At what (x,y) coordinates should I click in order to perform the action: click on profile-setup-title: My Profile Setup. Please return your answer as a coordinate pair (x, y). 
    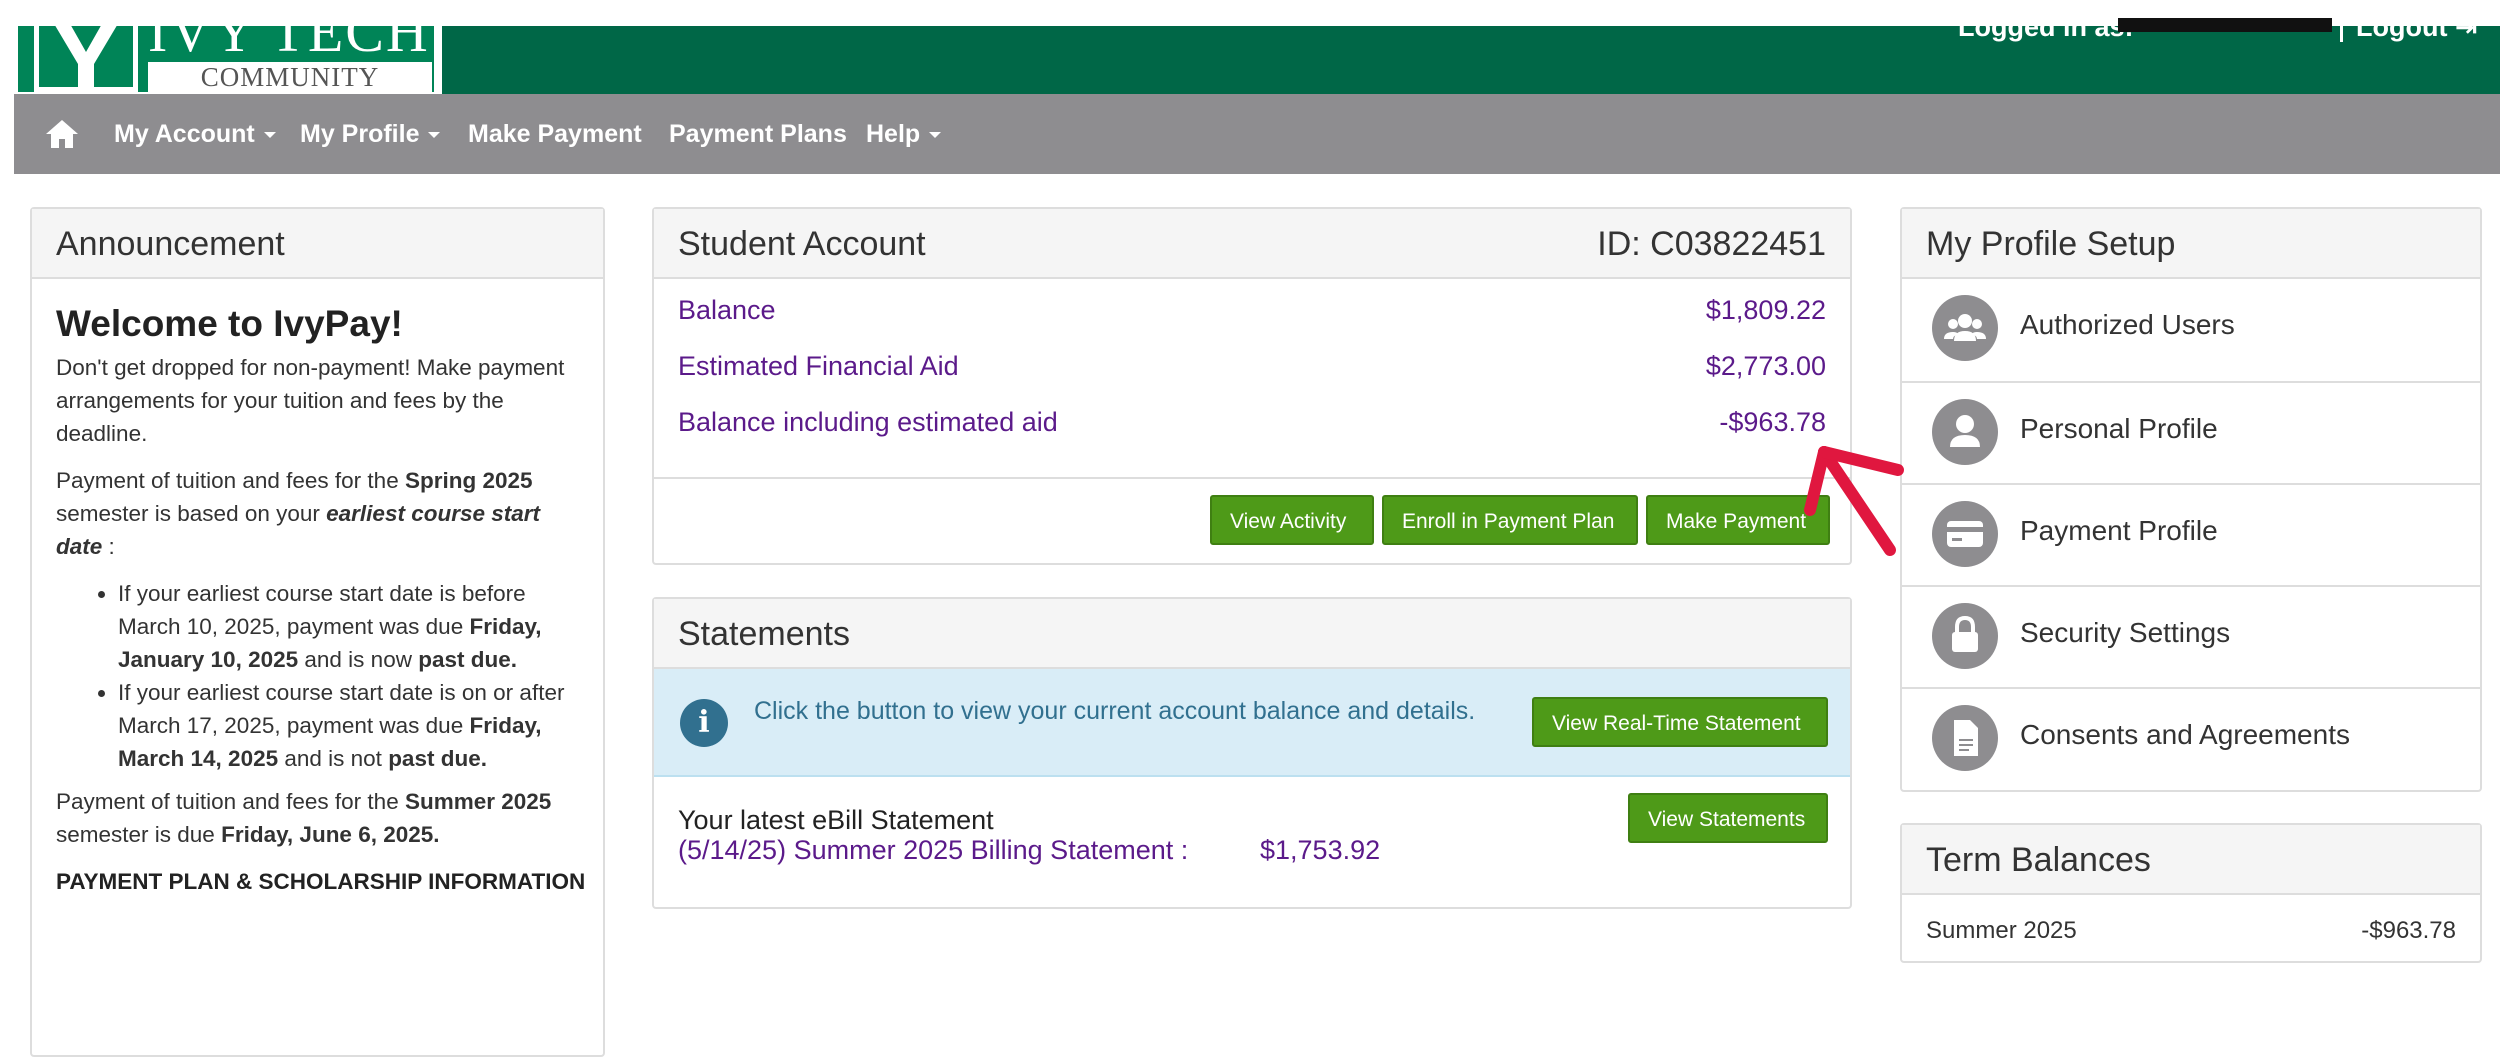
    Looking at the image, I should click on (2051, 244).